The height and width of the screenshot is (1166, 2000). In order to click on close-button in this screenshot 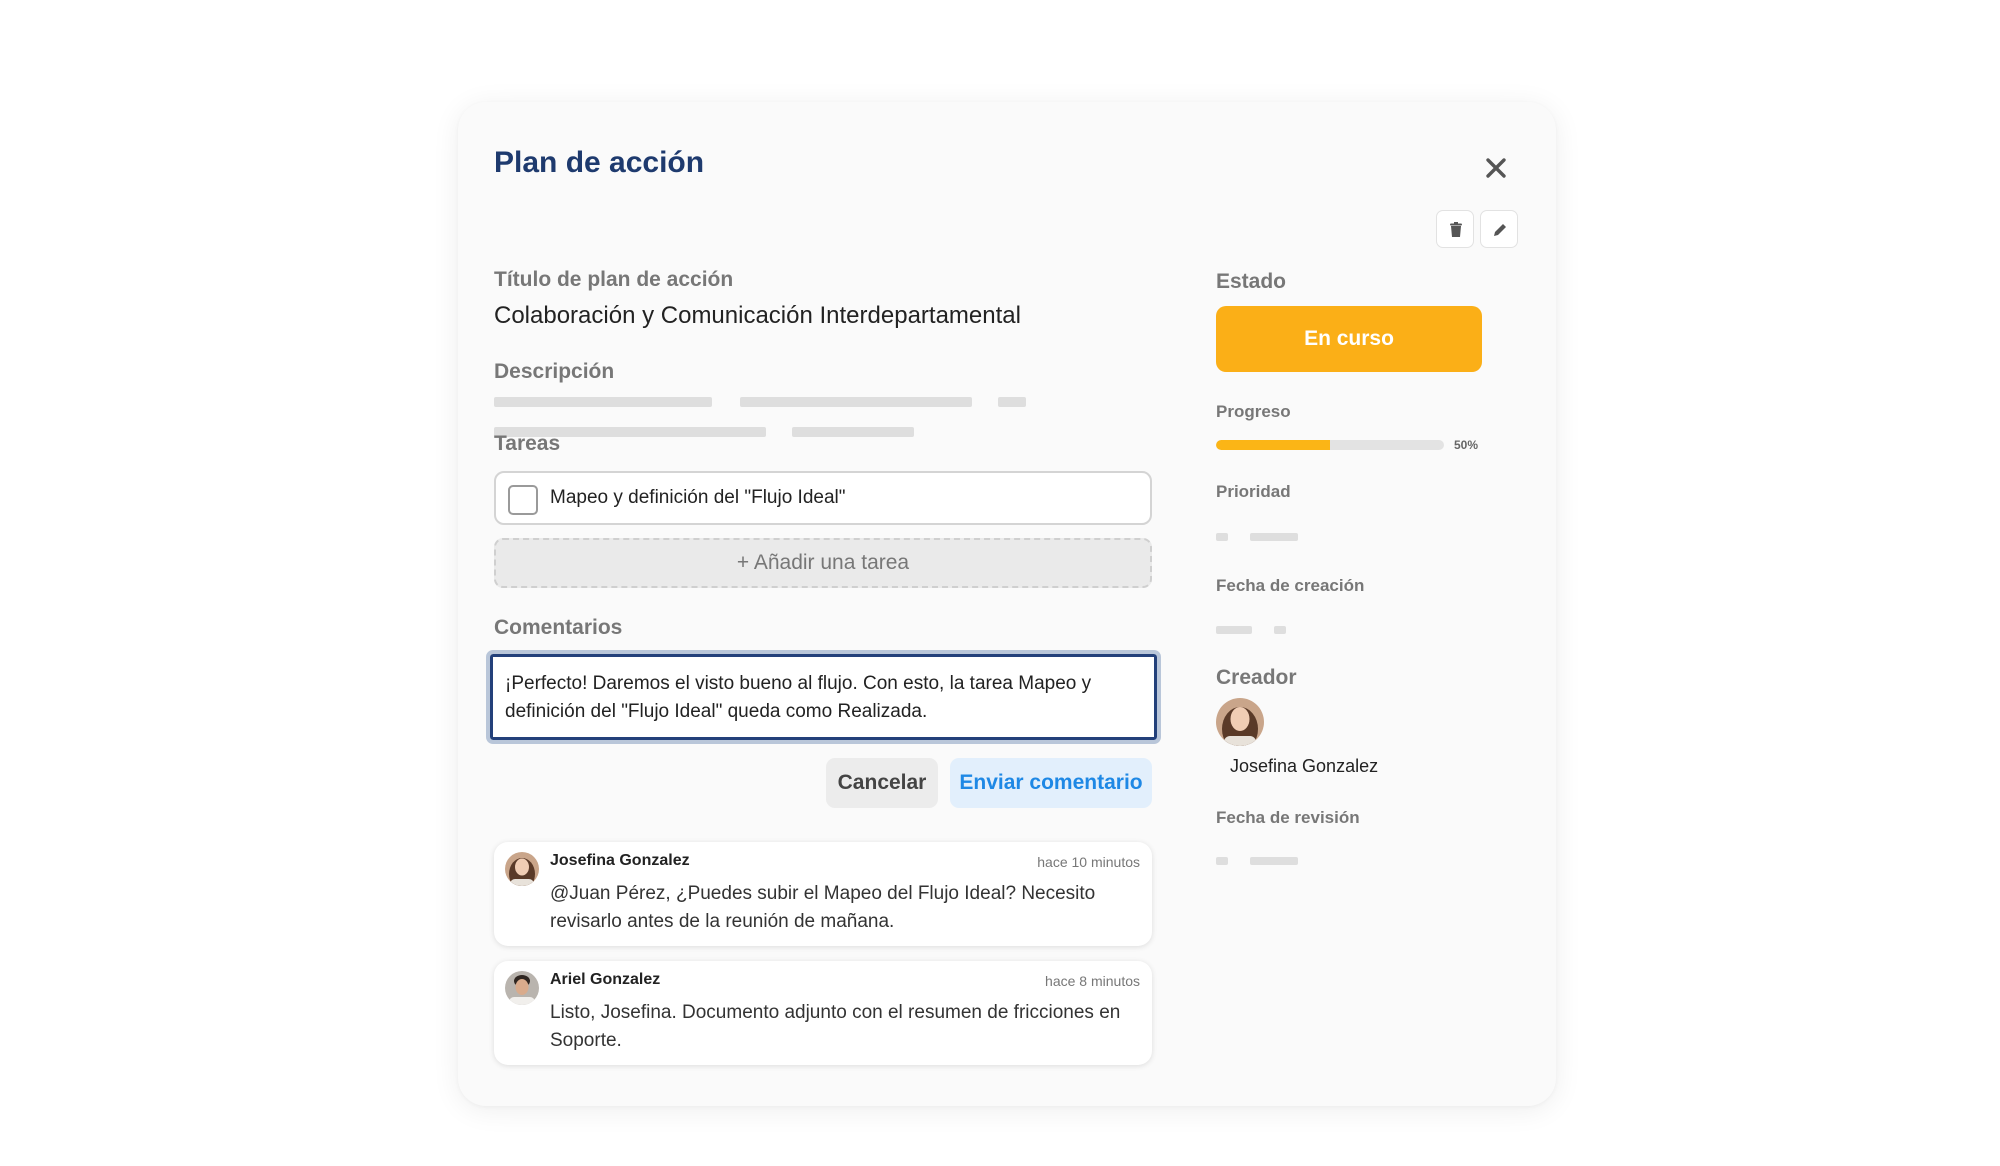, I will do `click(1496, 168)`.